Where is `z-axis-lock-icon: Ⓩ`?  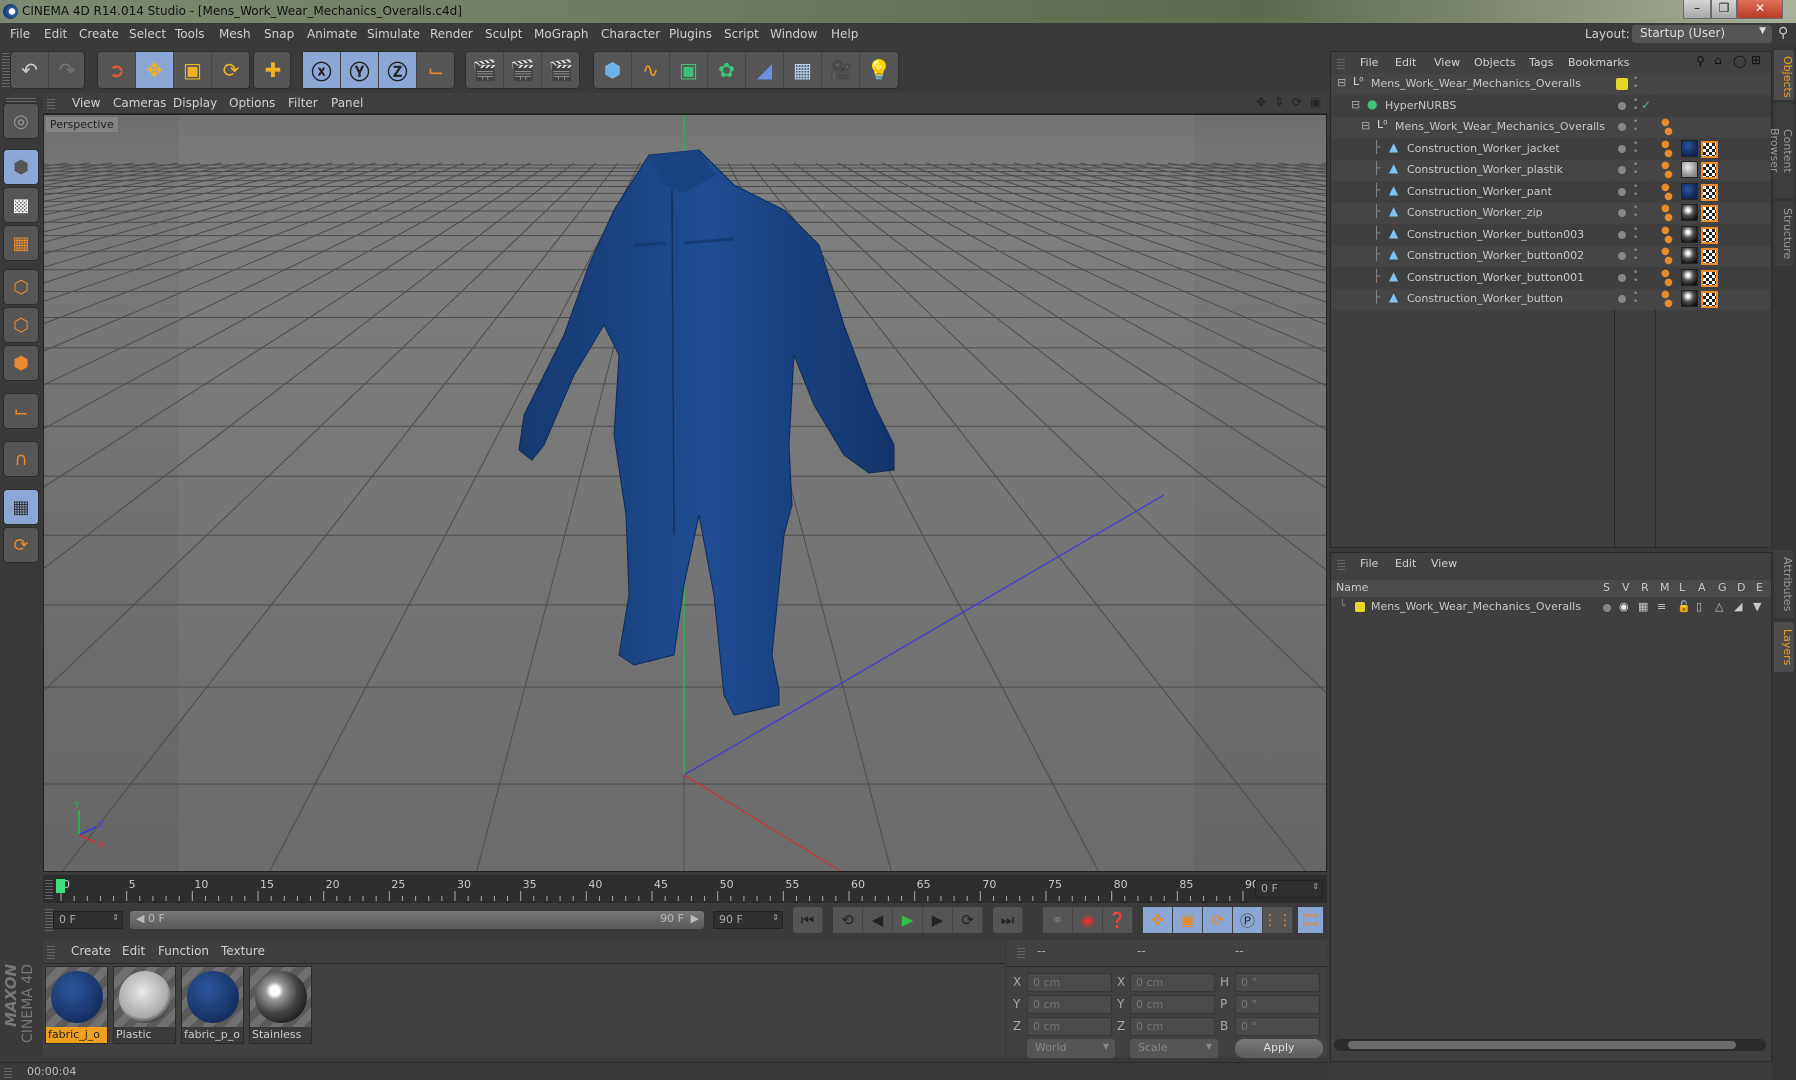 z-axis-lock-icon: Ⓩ is located at coordinates (398, 70).